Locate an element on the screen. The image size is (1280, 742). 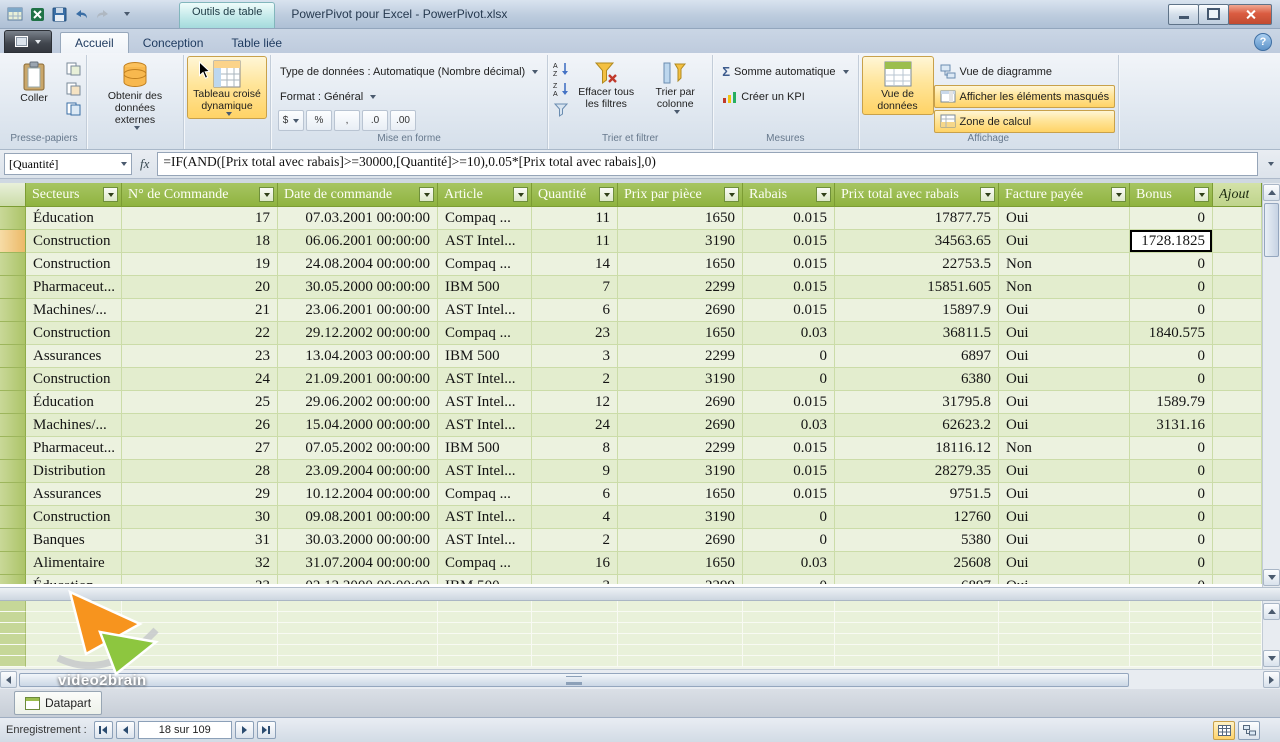
table-cell: 2690 is located at coordinates (680, 540).